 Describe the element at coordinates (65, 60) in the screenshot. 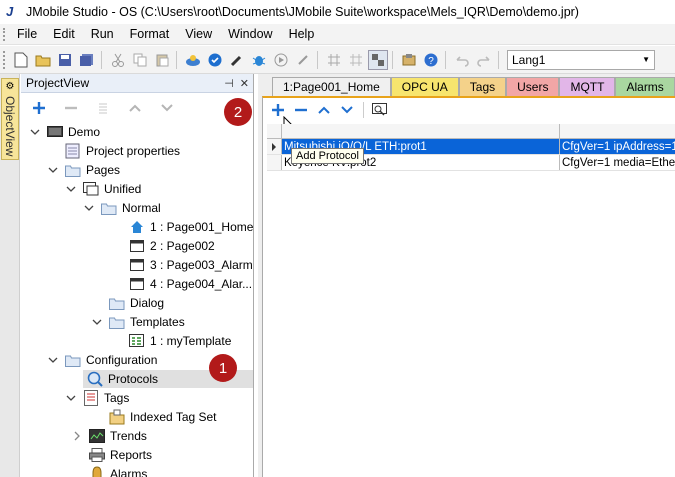

I see `save-icon` at that location.